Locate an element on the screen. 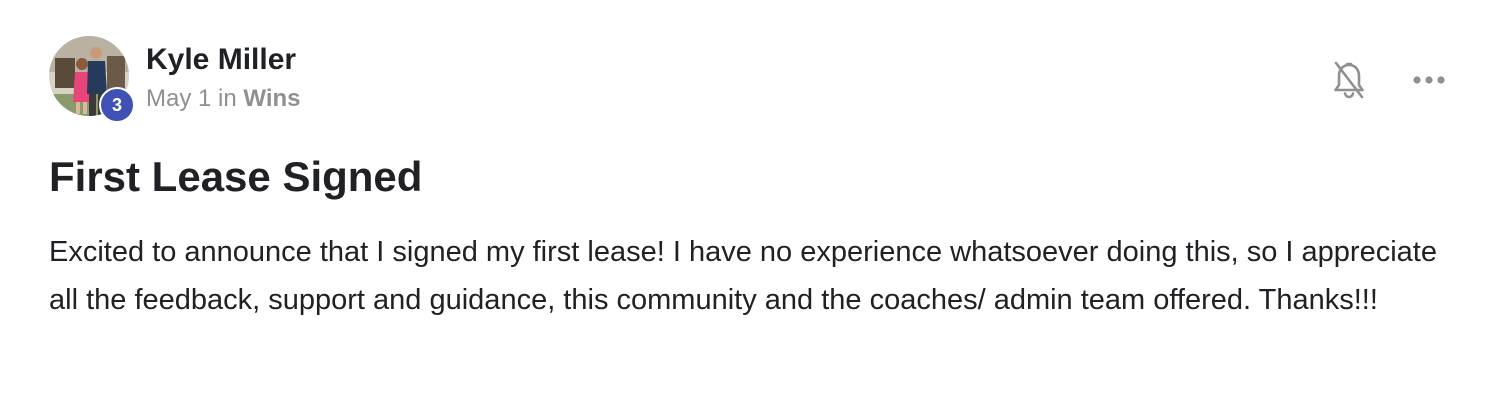  bell-off-icon is located at coordinates (1349, 80).